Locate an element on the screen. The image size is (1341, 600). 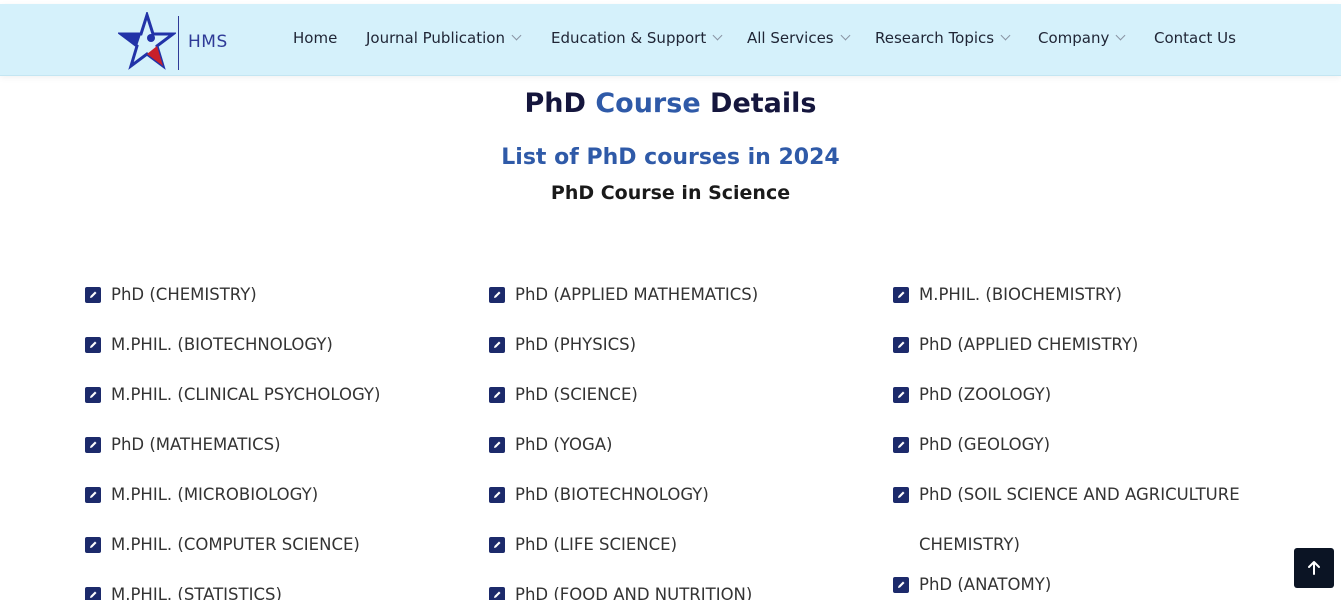
course-label: M.PHIL. (STATISTICS) is located at coordinates (196, 592).